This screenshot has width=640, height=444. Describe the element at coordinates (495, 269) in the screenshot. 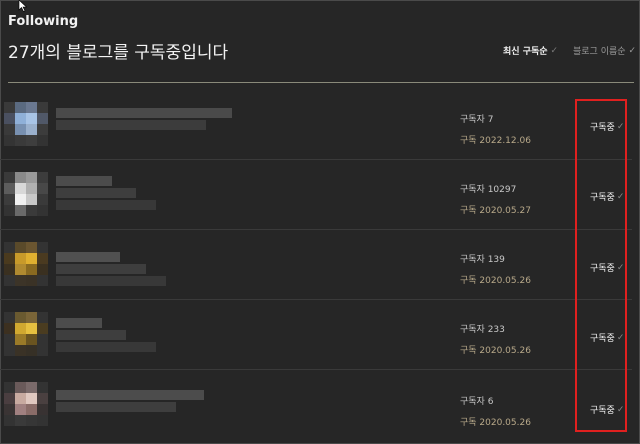

I see `subscription-meta: 구독자 139 구독 2020.05.26` at that location.